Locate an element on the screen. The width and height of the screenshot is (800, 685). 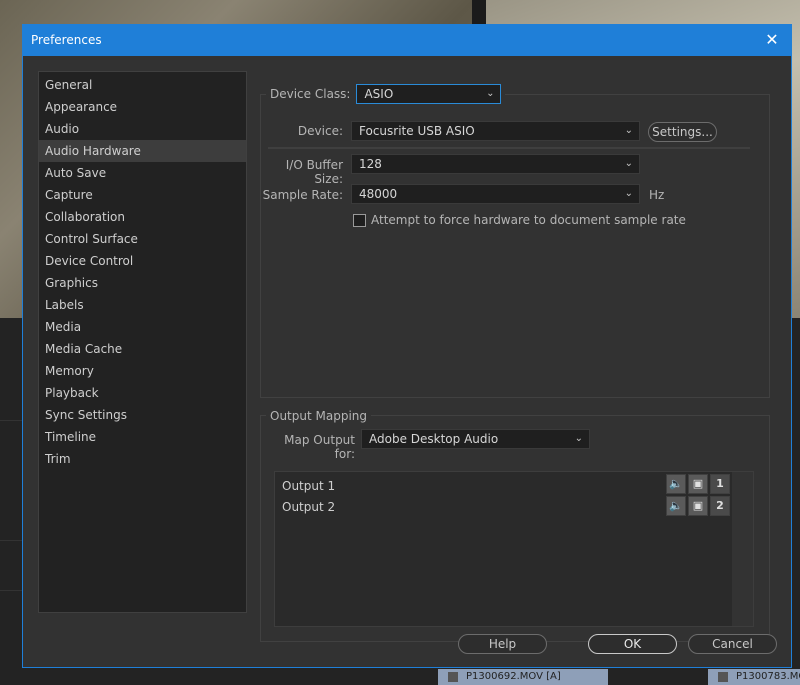
sidebar-item-graphics: Graphics is located at coordinates (142, 283).